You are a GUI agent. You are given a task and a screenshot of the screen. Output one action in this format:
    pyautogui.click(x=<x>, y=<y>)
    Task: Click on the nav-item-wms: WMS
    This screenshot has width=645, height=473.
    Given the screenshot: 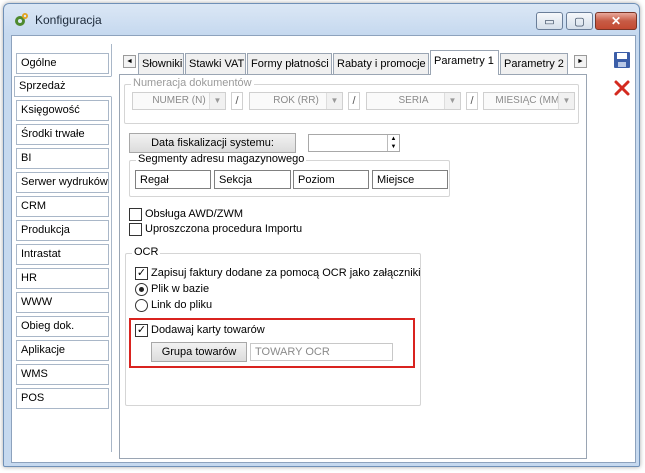 What is the action you would take?
    pyautogui.click(x=62, y=374)
    